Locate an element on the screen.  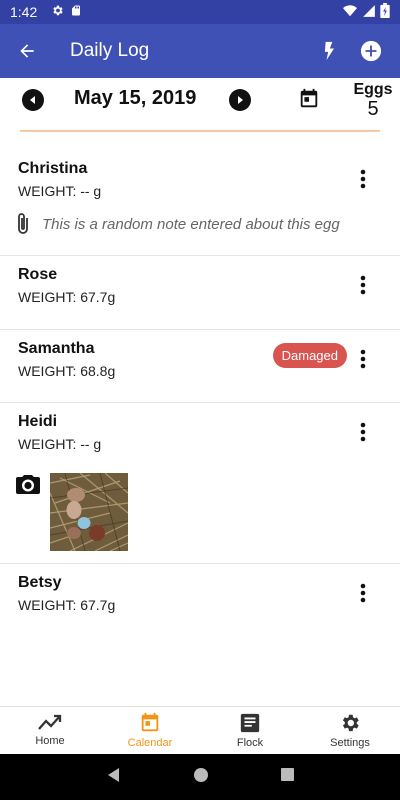
flash-button is located at coordinates (329, 51).